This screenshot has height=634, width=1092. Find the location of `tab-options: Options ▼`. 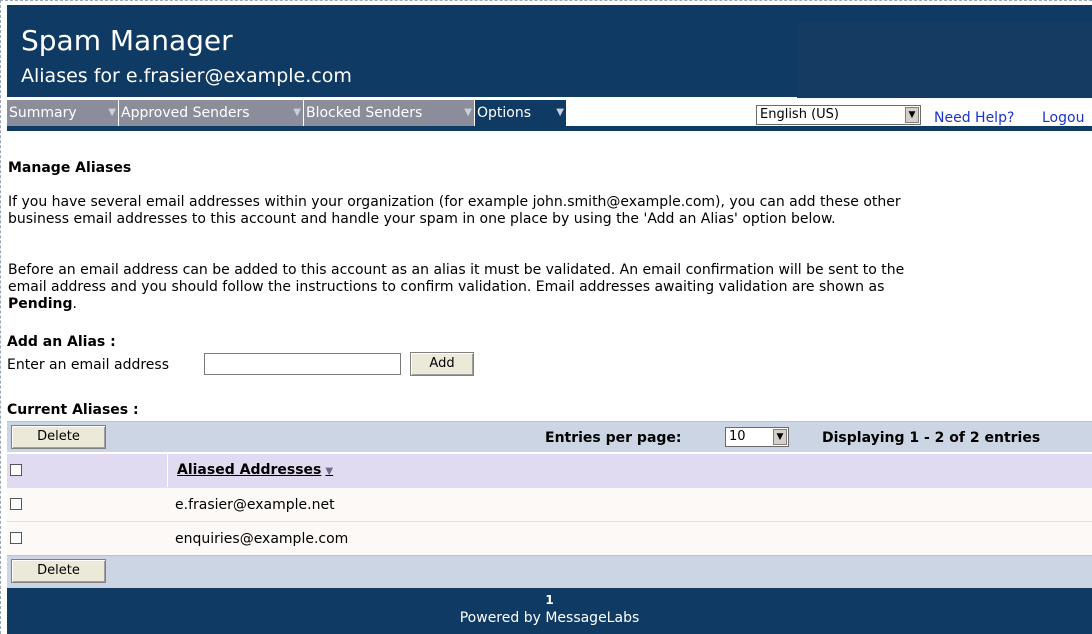

tab-options: Options ▼ is located at coordinates (520, 113).